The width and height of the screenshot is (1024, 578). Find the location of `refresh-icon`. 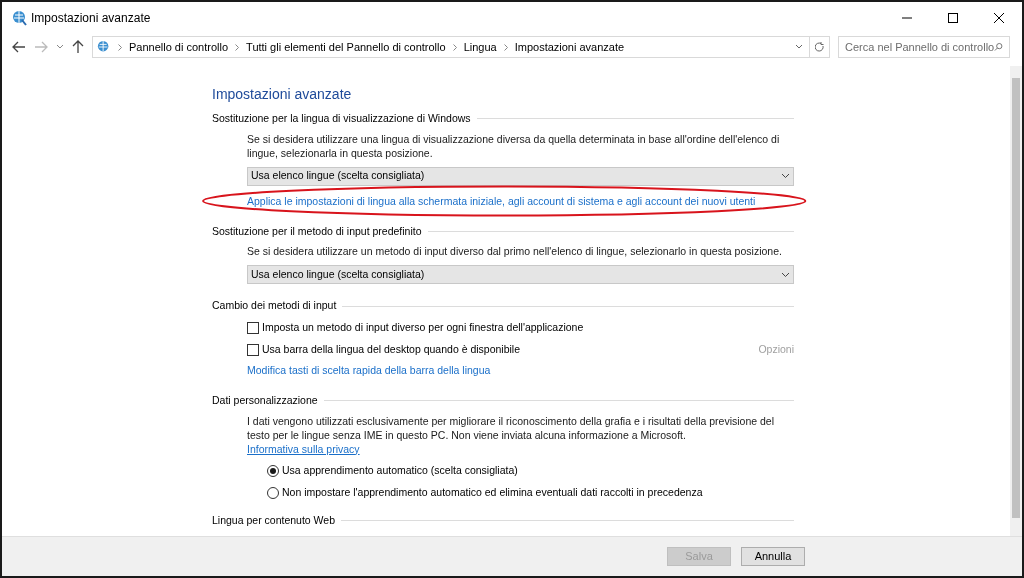

refresh-icon is located at coordinates (819, 47).